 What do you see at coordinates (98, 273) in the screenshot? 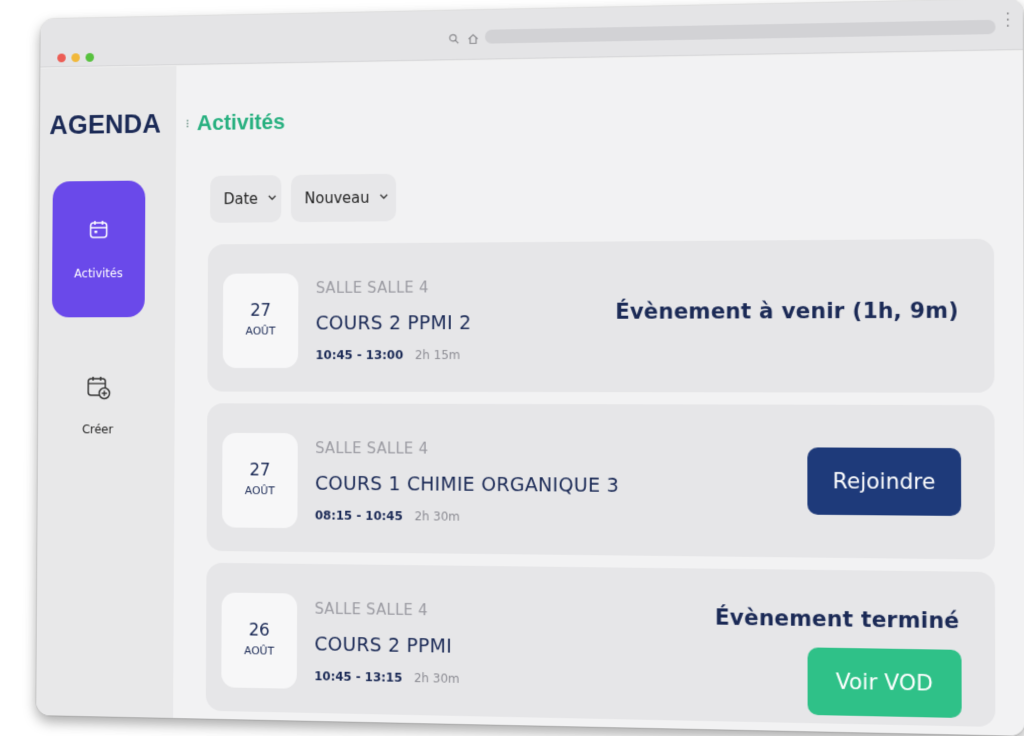
I see `sidebar-item-label: Activités` at bounding box center [98, 273].